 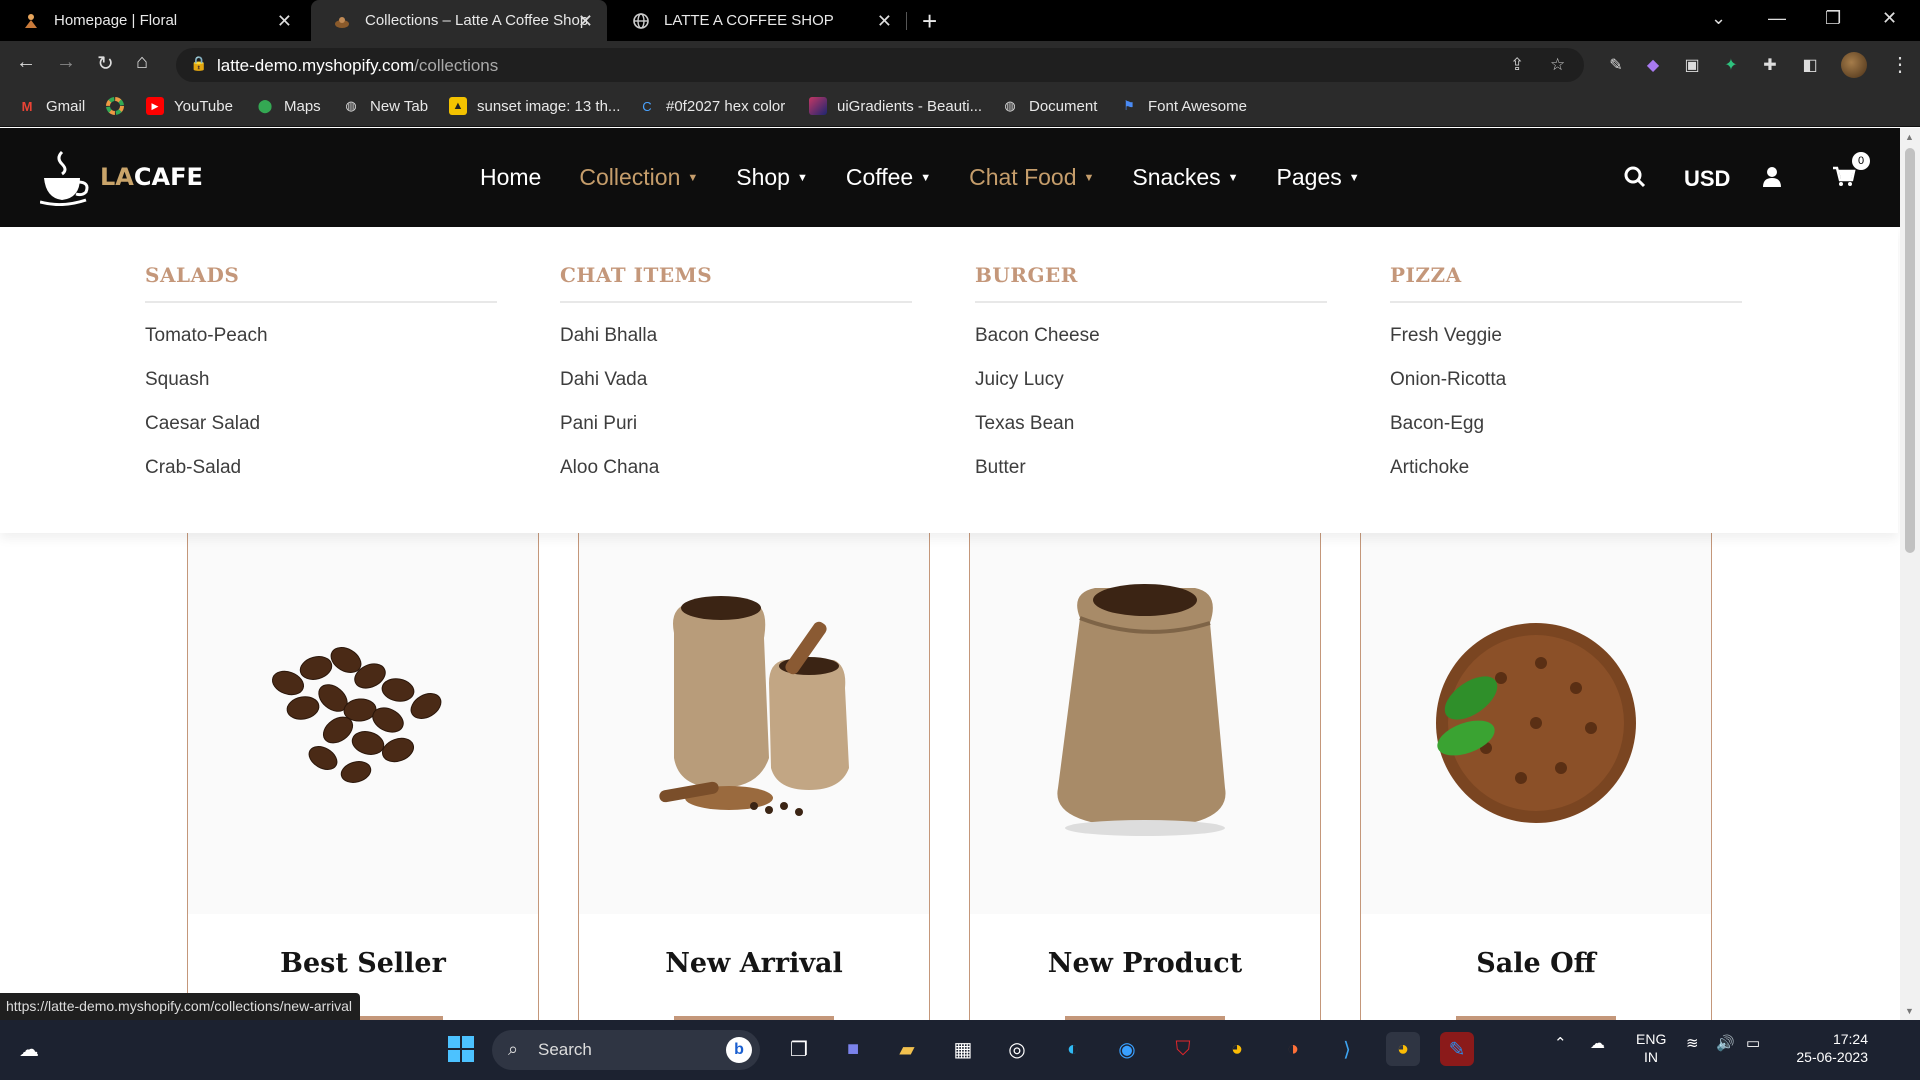 What do you see at coordinates (799, 1049) in the screenshot?
I see `task-view-icon: ❐` at bounding box center [799, 1049].